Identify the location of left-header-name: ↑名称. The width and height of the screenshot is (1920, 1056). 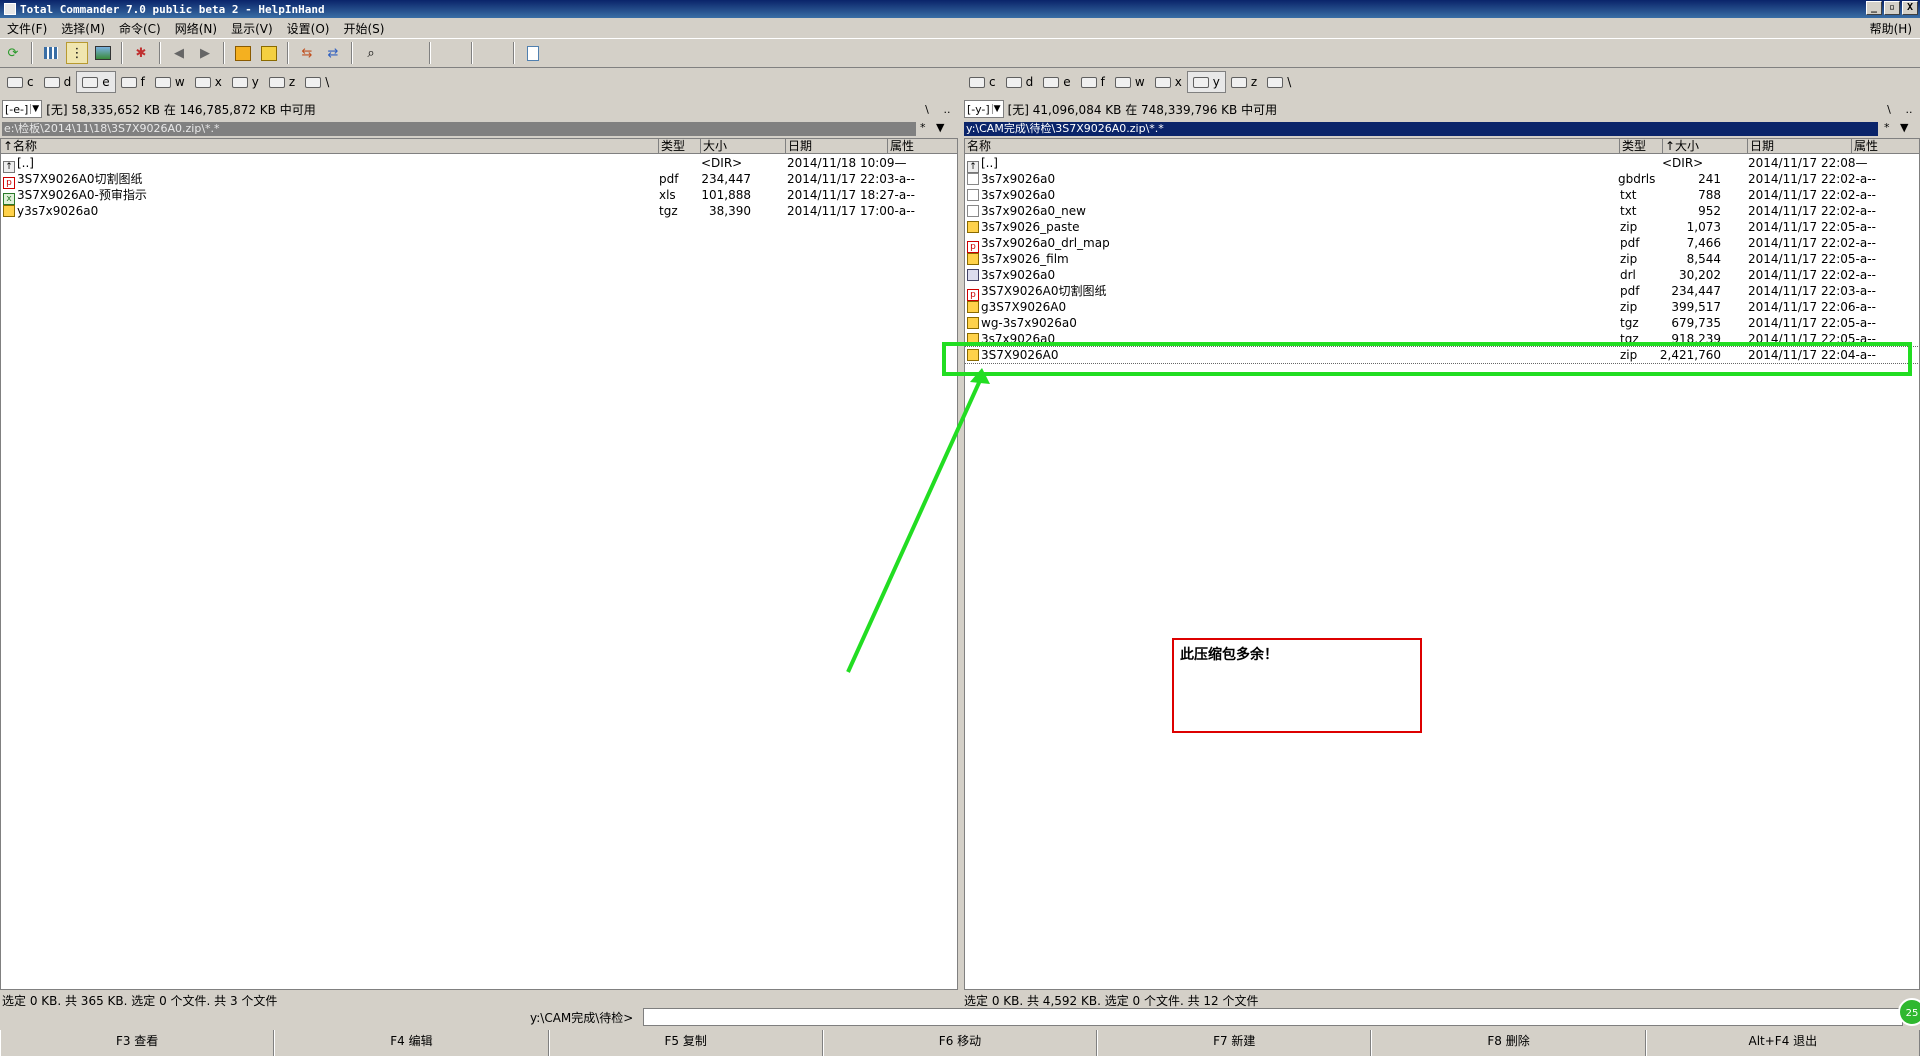
(330, 146).